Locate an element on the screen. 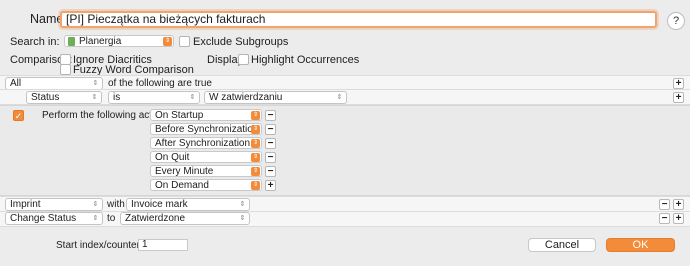 Image resolution: width=690 pixels, height=266 pixels. trigger-popup: After Synchronization ⇕ is located at coordinates (206, 143).